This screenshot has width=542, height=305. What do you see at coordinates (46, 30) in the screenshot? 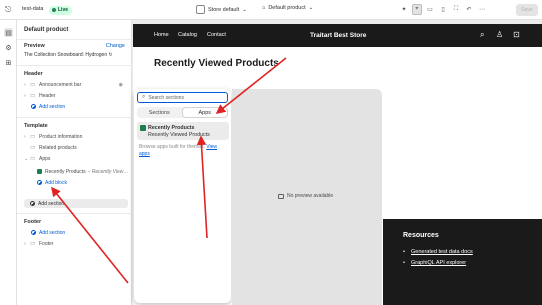
I see `sidebar-title: Default product` at bounding box center [46, 30].